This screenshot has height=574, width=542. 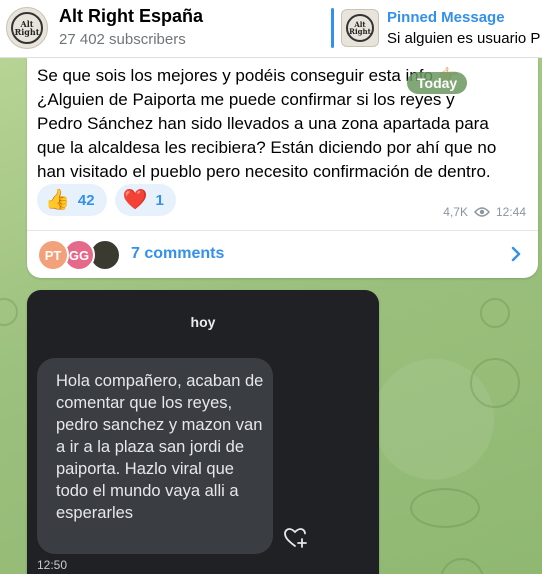 I want to click on reaction-heart: ❤️ 1, so click(x=145, y=200).